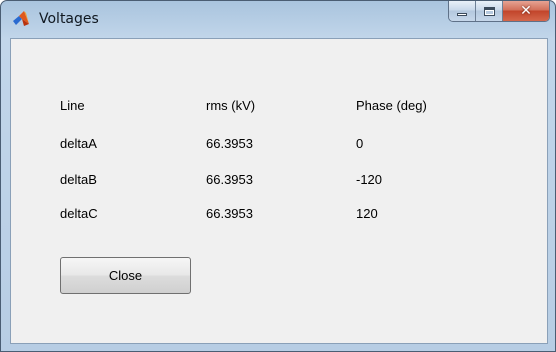 Image resolution: width=556 pixels, height=352 pixels. I want to click on caption-buttons: ✕, so click(499, 11).